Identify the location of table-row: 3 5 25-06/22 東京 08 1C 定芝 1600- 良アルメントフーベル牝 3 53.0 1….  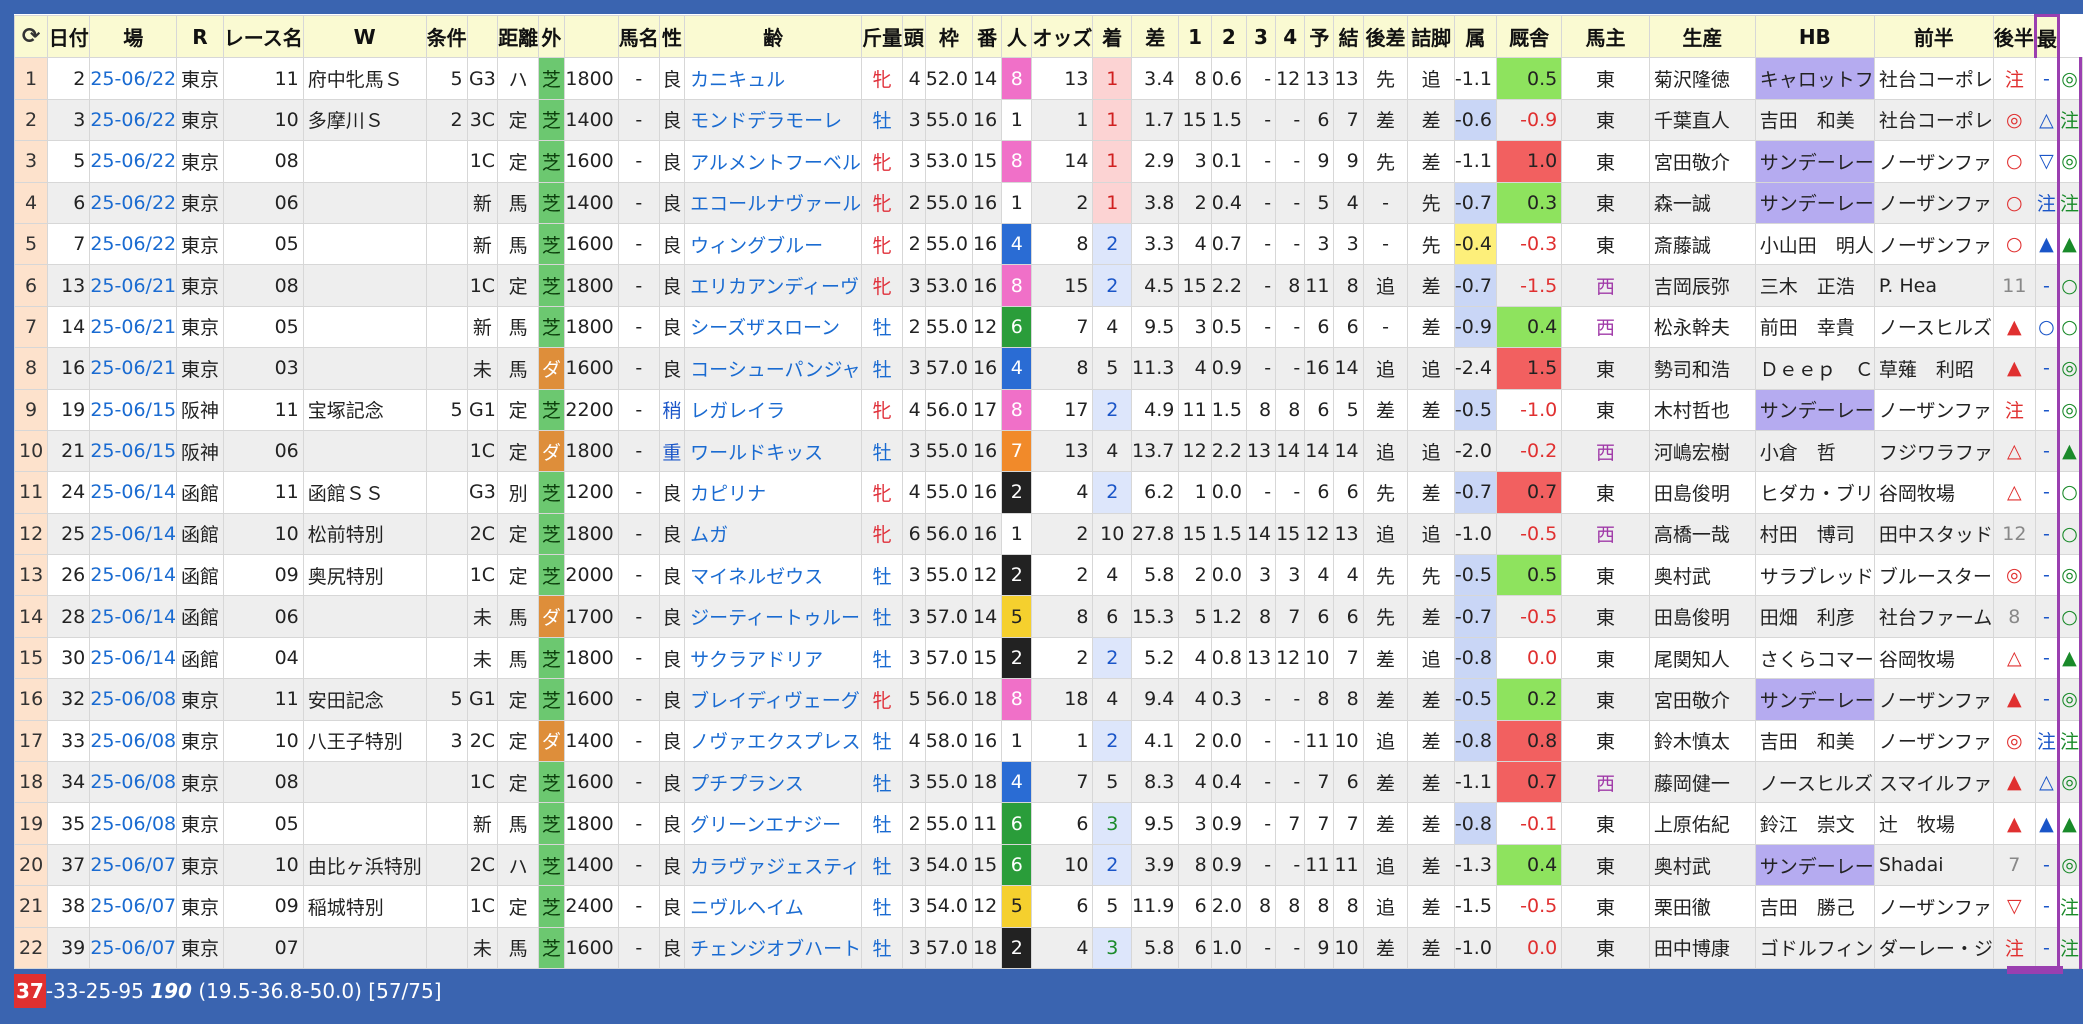
(1048, 161).